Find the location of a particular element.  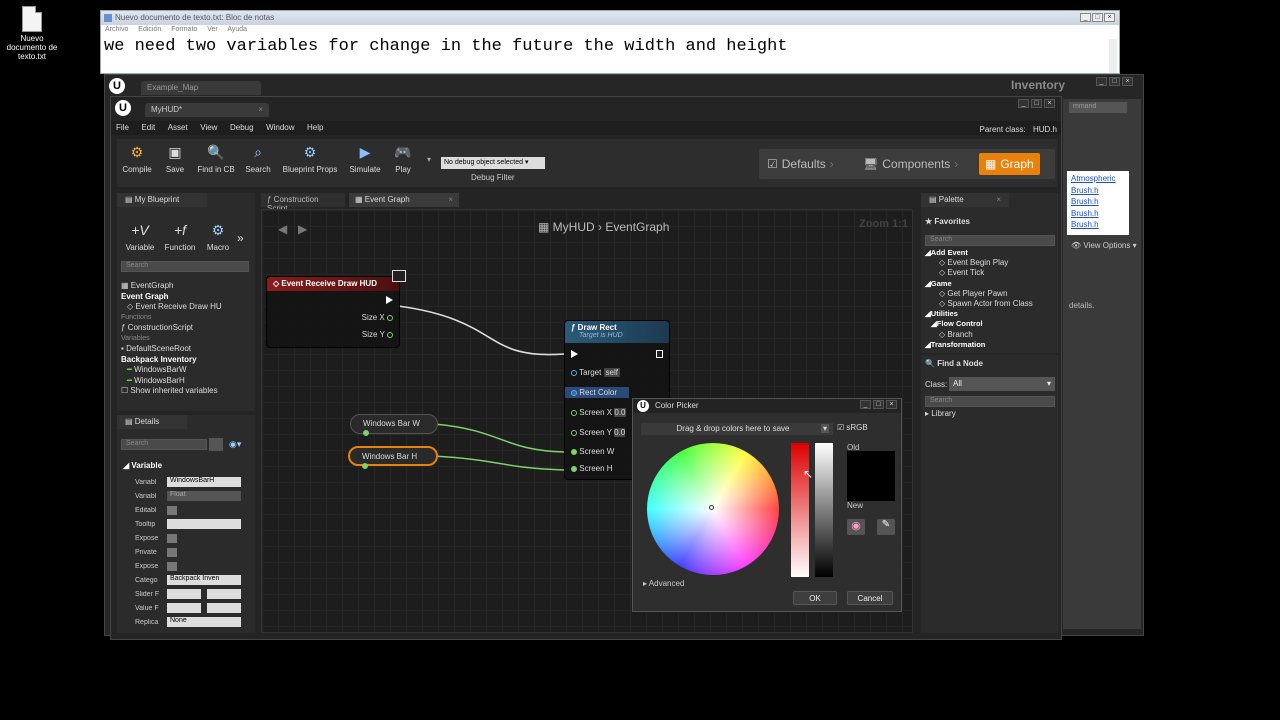

rect-color-pin: Rect Color is located at coordinates (597, 392).